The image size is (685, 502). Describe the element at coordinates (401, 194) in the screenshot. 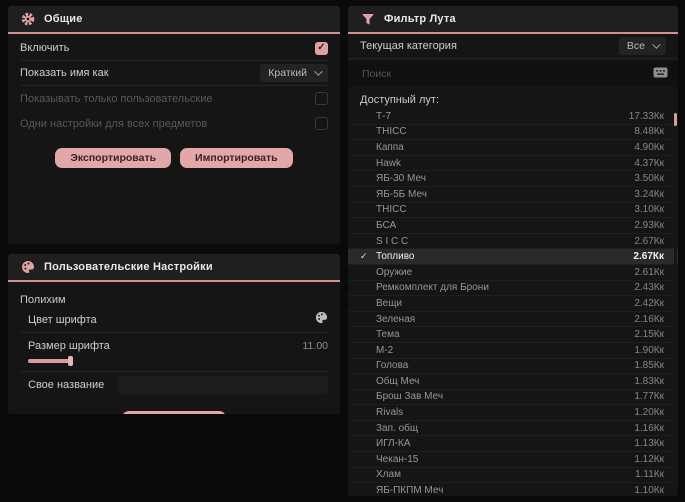

I see `loot-item-name: ЯБ-5Б Меч` at that location.